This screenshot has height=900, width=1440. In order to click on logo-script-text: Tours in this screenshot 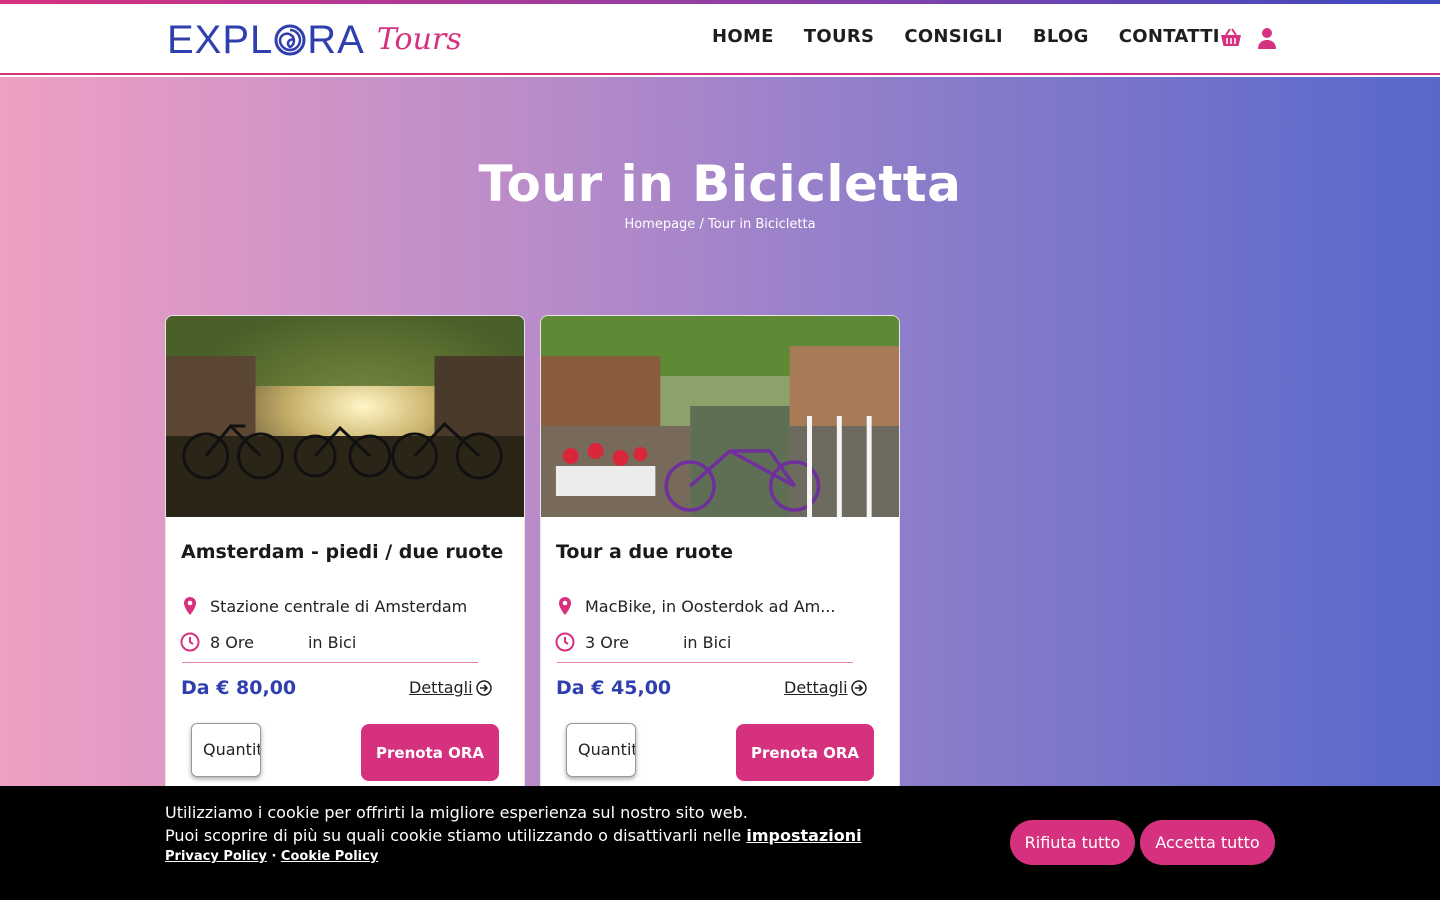, I will do `click(419, 39)`.